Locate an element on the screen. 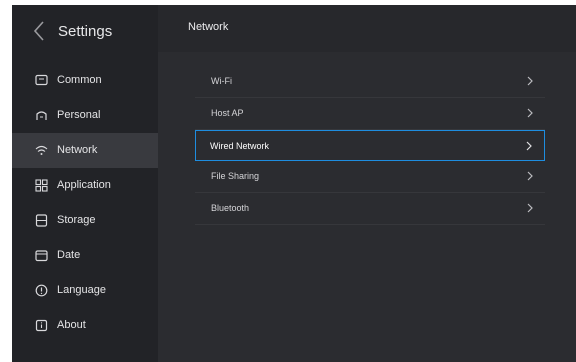 The width and height of the screenshot is (576, 362). row-wifi: Wi-Fi is located at coordinates (370, 82).